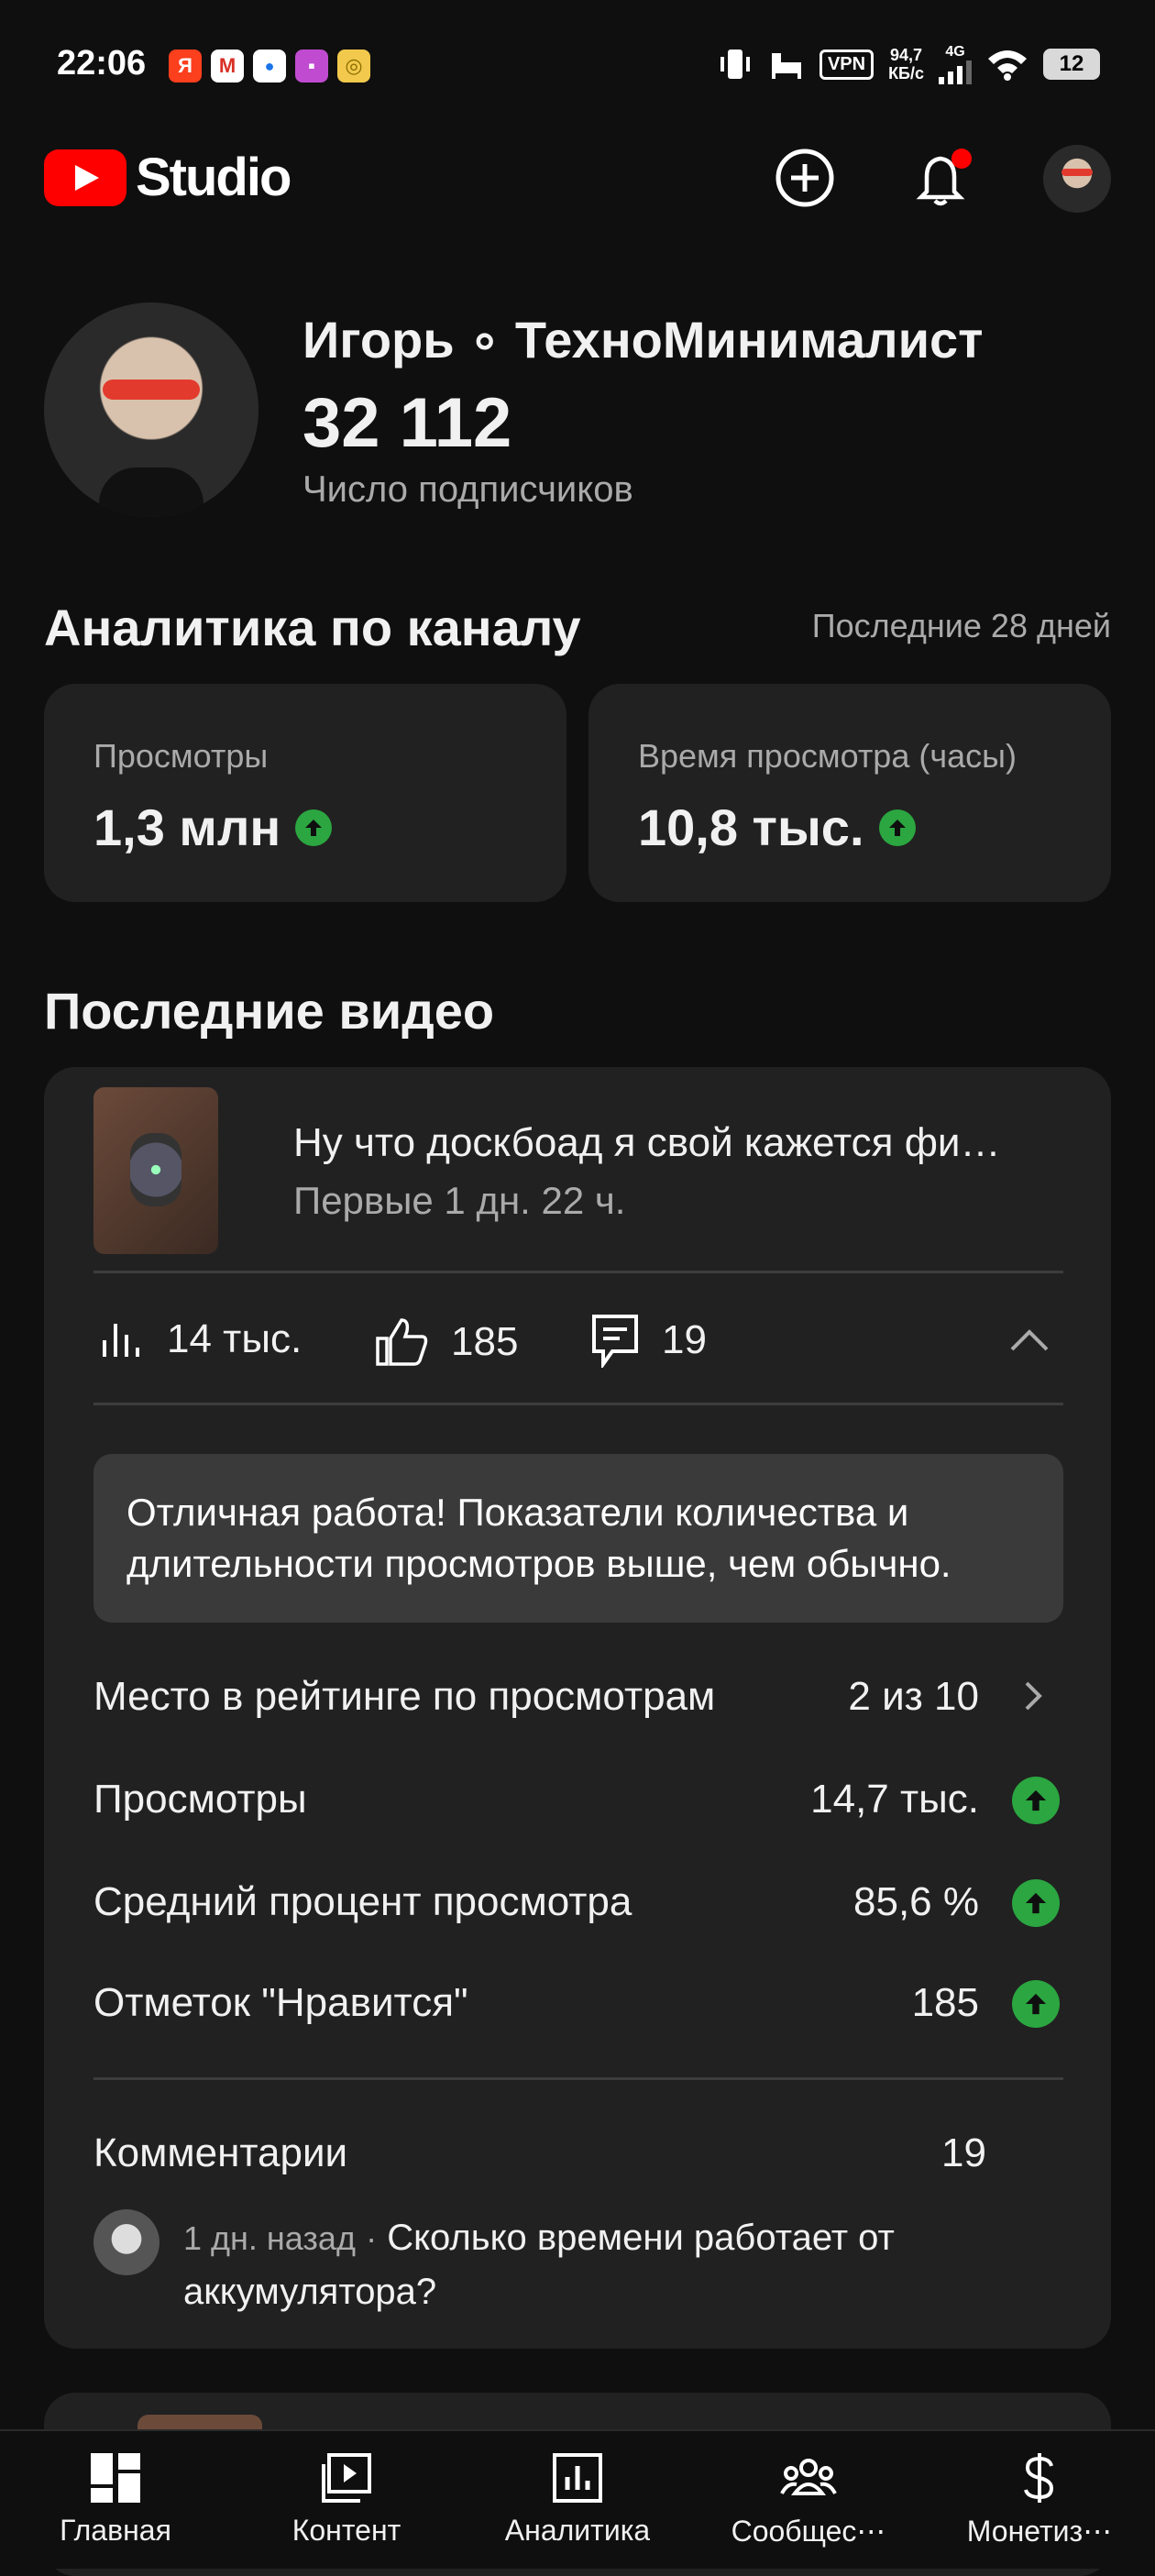 The image size is (1155, 2576). What do you see at coordinates (404, 1697) in the screenshot?
I see `rank-label: Место в рейтинге по просмотрам` at bounding box center [404, 1697].